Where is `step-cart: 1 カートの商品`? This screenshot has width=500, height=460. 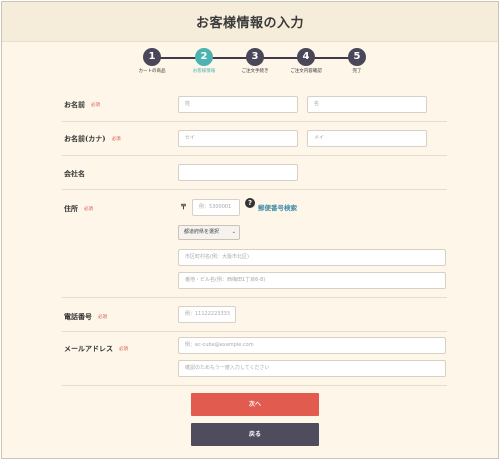 step-cart: 1 カートの商品 is located at coordinates (152, 61).